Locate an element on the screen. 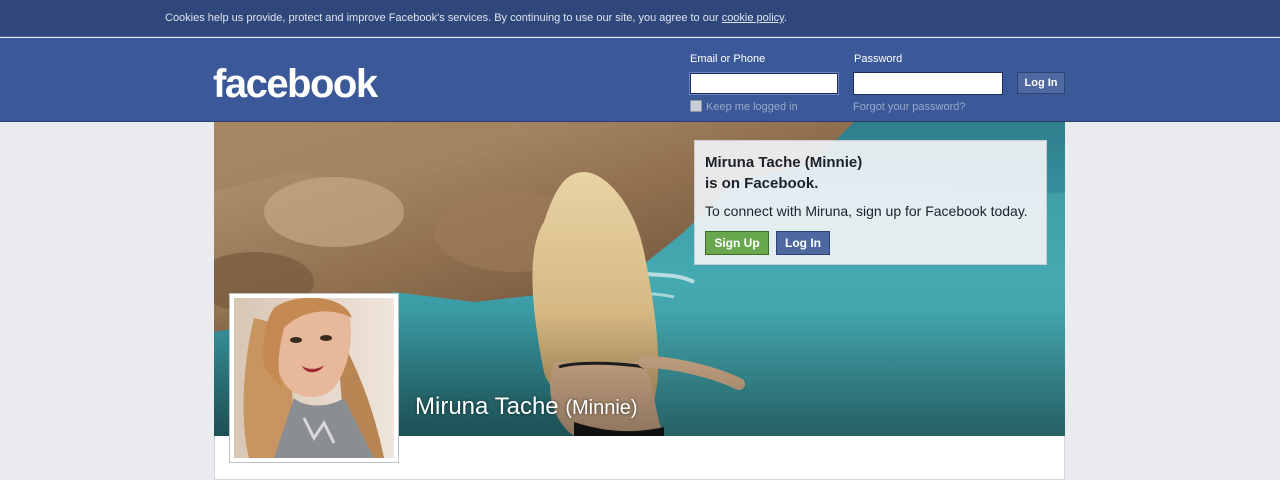 This screenshot has width=1280, height=480. profile-picture is located at coordinates (314, 378).